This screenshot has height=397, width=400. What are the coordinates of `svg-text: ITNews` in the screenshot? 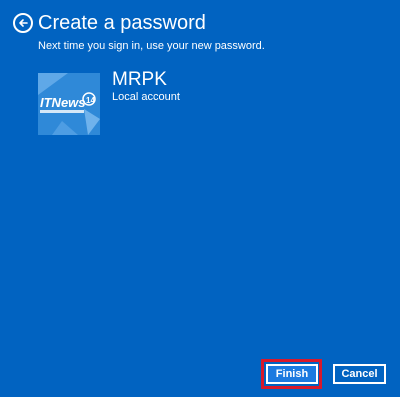 It's located at (63, 102).